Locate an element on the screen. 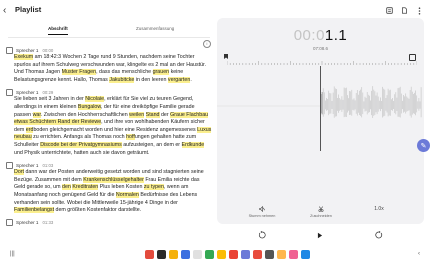 This screenshot has height=263, width=430. app-dock is located at coordinates (227, 254).